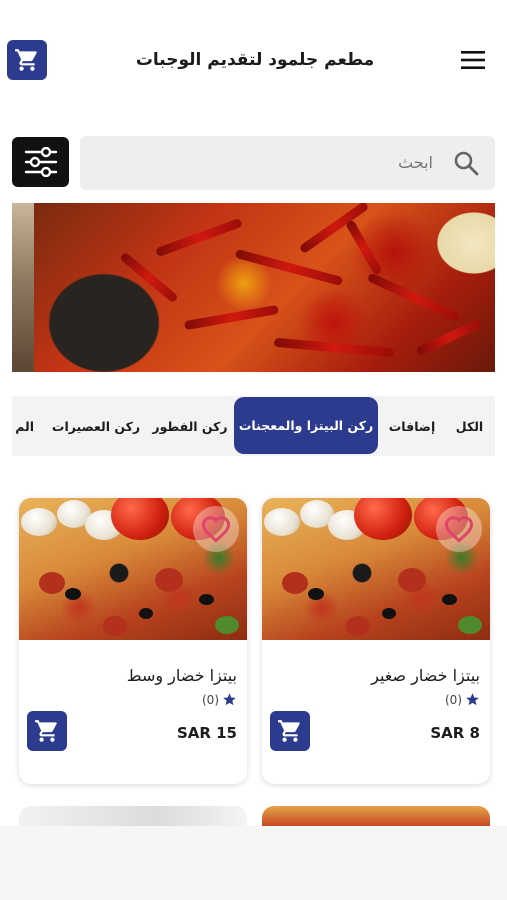 The width and height of the screenshot is (507, 900). What do you see at coordinates (415, 162) in the screenshot?
I see `search-placeholder: ابحث` at bounding box center [415, 162].